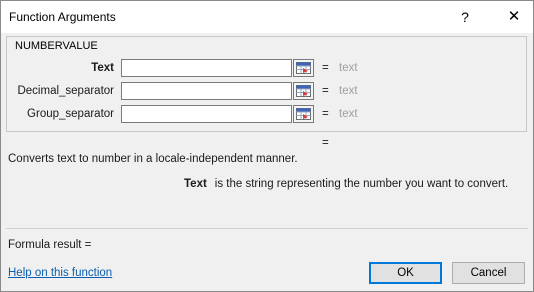  What do you see at coordinates (206, 68) in the screenshot?
I see `text-input` at bounding box center [206, 68].